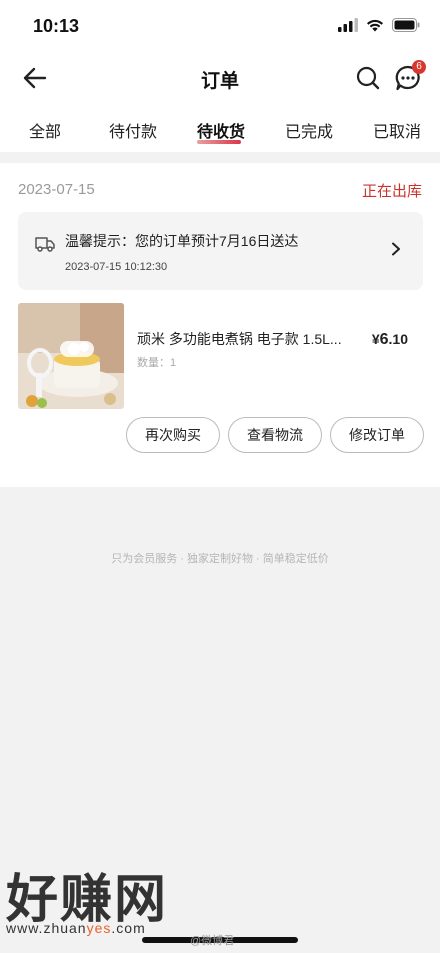 The width and height of the screenshot is (440, 953). I want to click on product-price: ¥6.10, so click(390, 340).